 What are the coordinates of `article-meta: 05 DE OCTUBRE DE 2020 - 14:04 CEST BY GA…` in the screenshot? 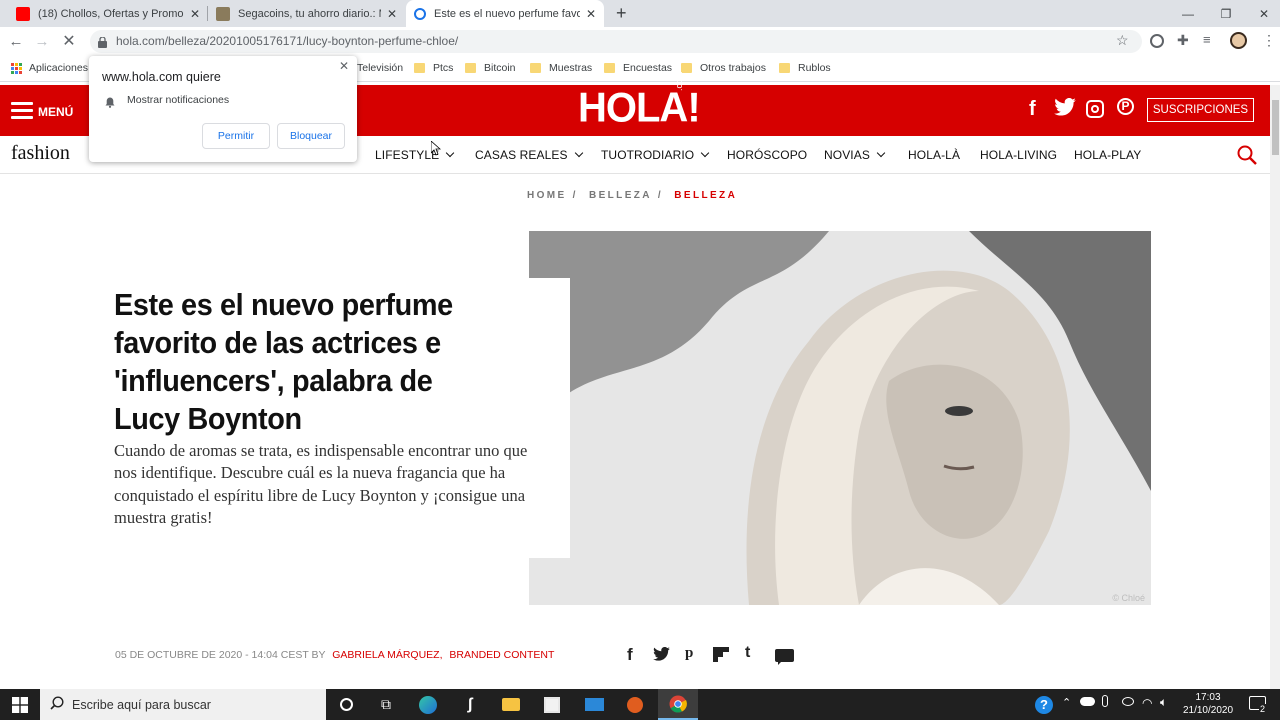 It's located at (334, 655).